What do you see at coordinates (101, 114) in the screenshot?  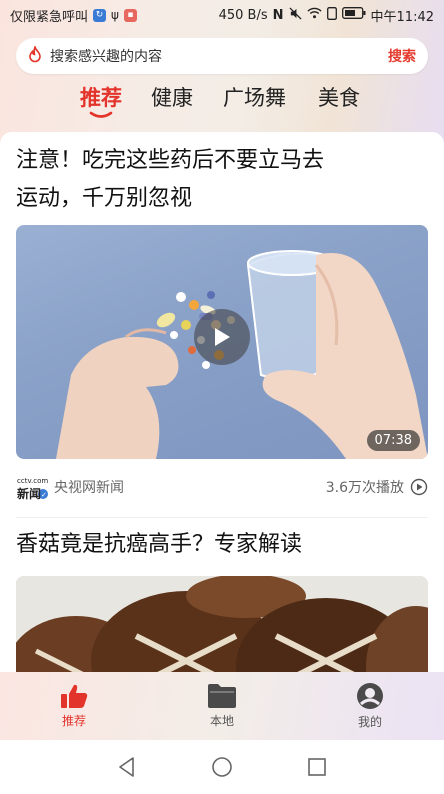 I see `active-tab-indicator` at bounding box center [101, 114].